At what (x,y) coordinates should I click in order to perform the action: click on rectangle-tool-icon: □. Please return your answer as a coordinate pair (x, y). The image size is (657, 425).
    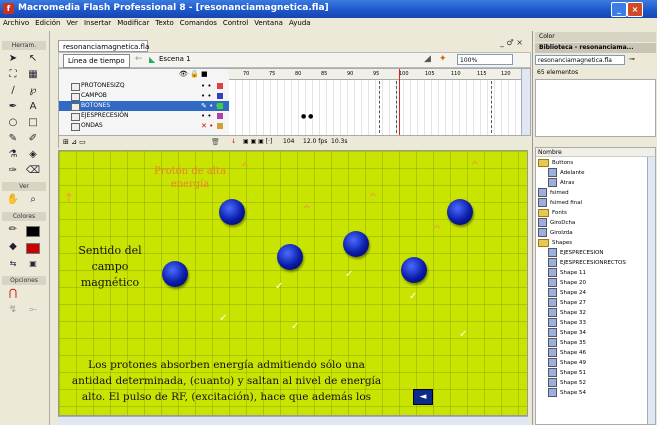
    Looking at the image, I should click on (33, 123).